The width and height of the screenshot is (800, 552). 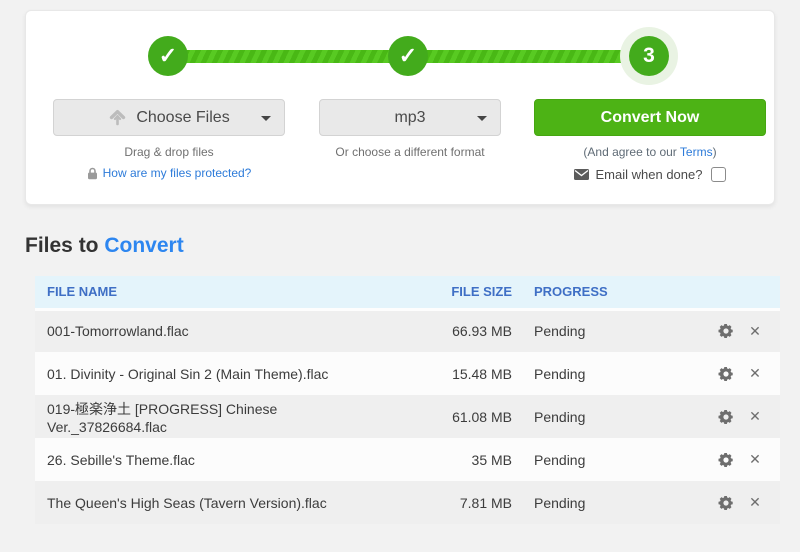 I want to click on format-hint: Or choose a different format, so click(x=410, y=152).